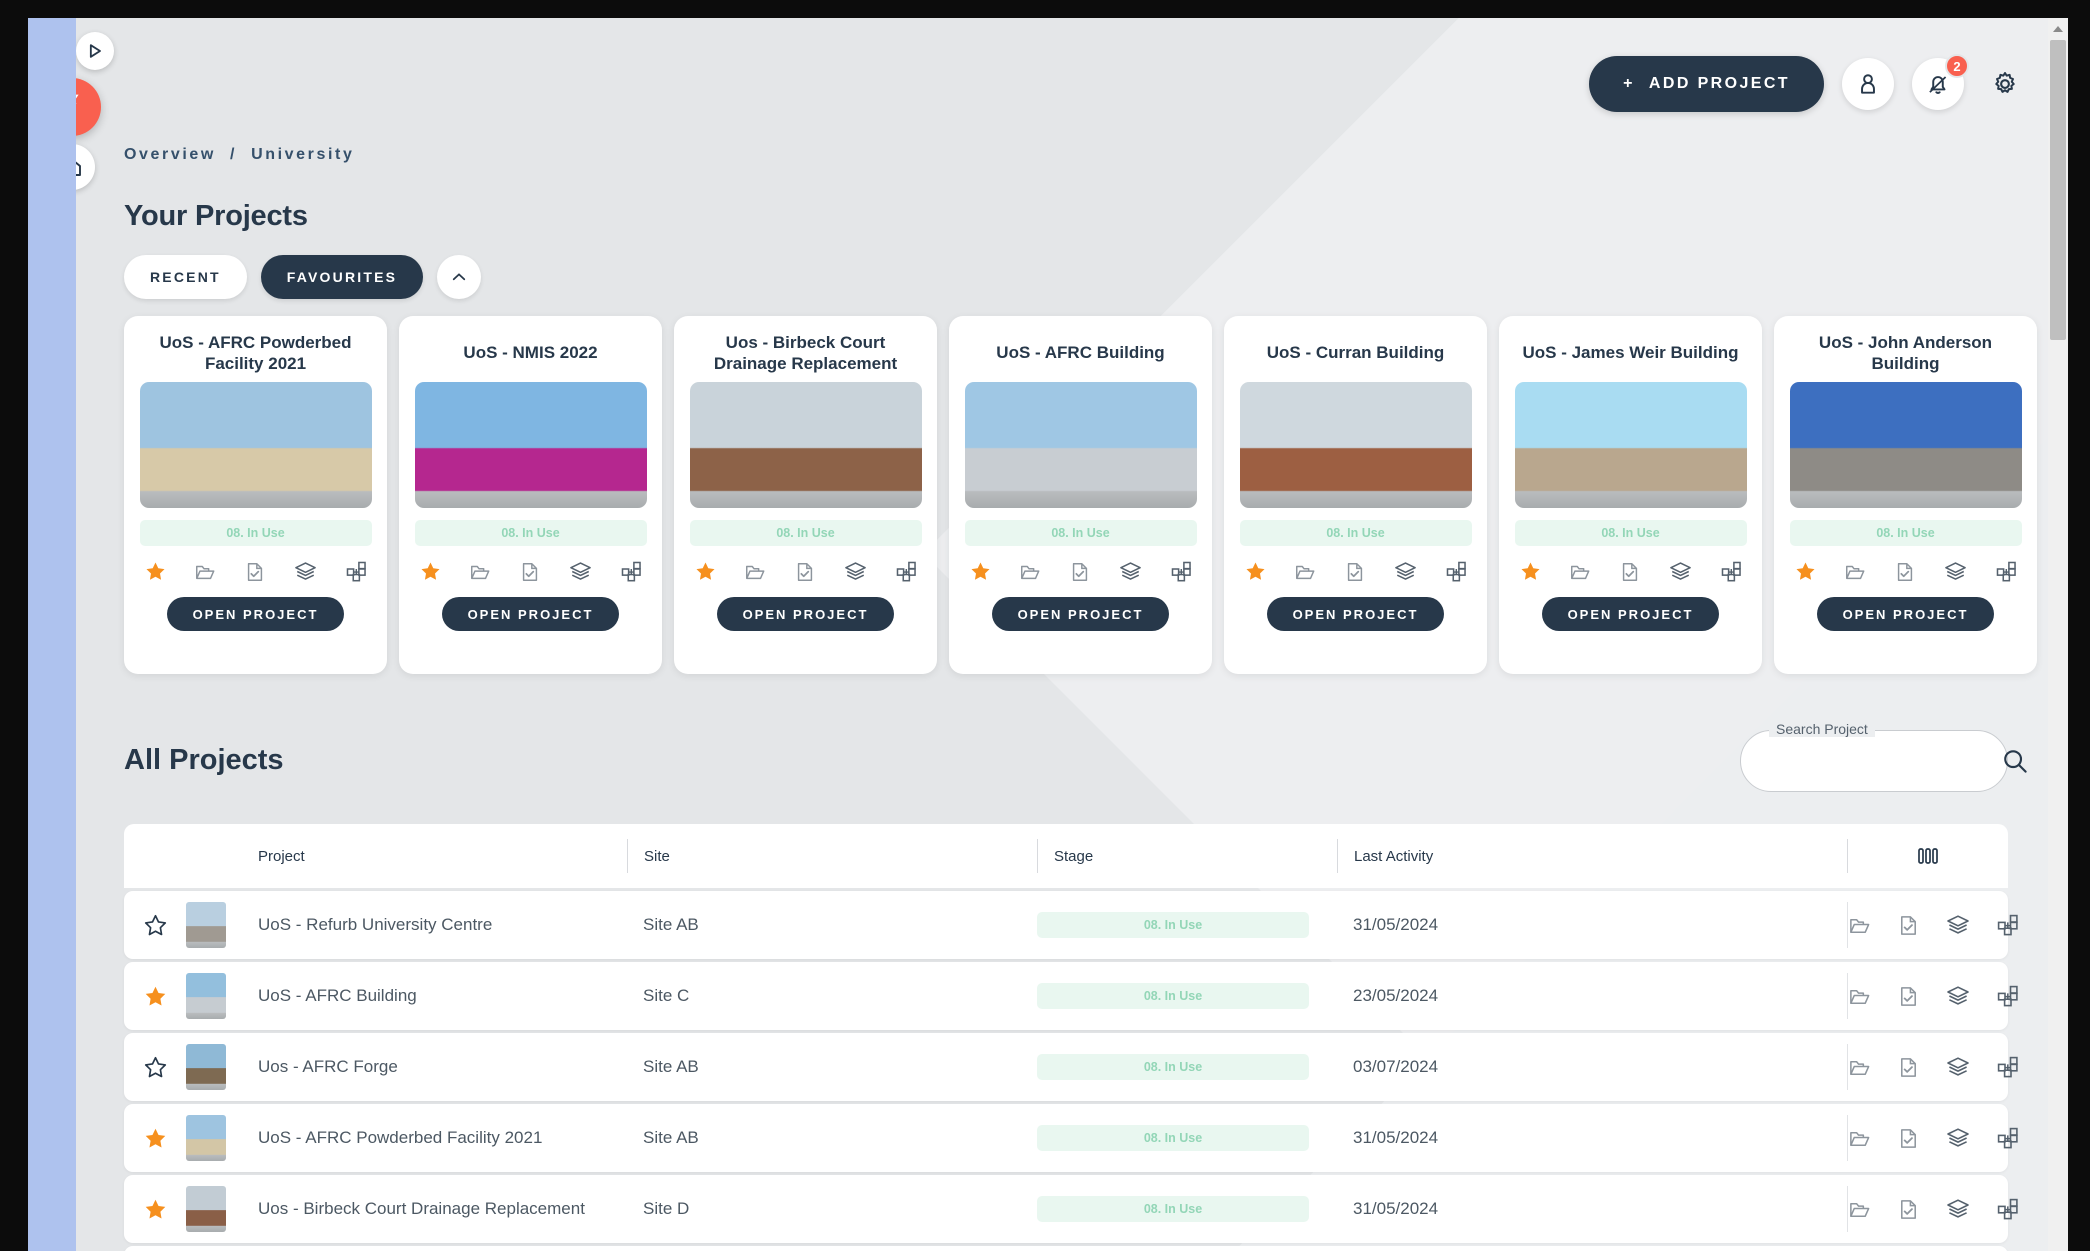  I want to click on settings-button, so click(2005, 84).